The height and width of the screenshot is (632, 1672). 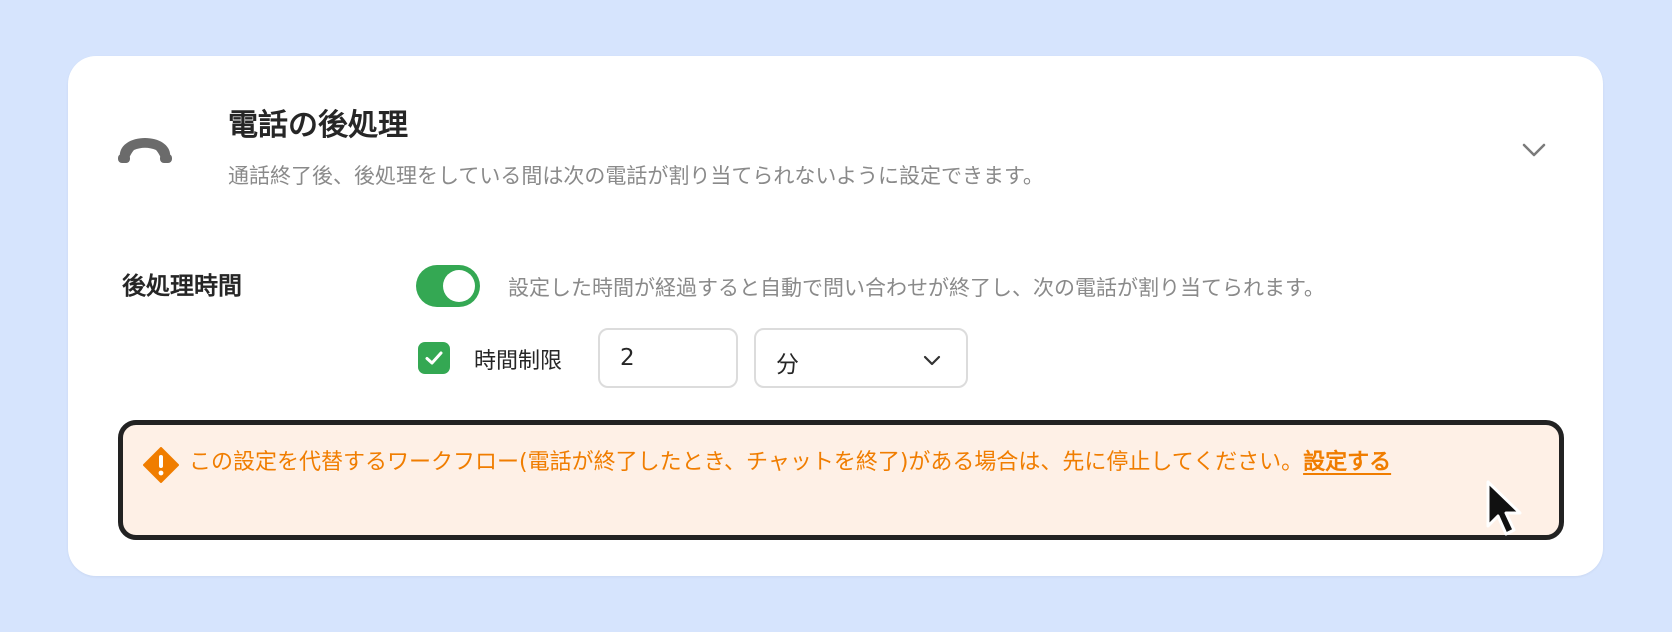 What do you see at coordinates (861, 358) in the screenshot?
I see `unit-select: 分` at bounding box center [861, 358].